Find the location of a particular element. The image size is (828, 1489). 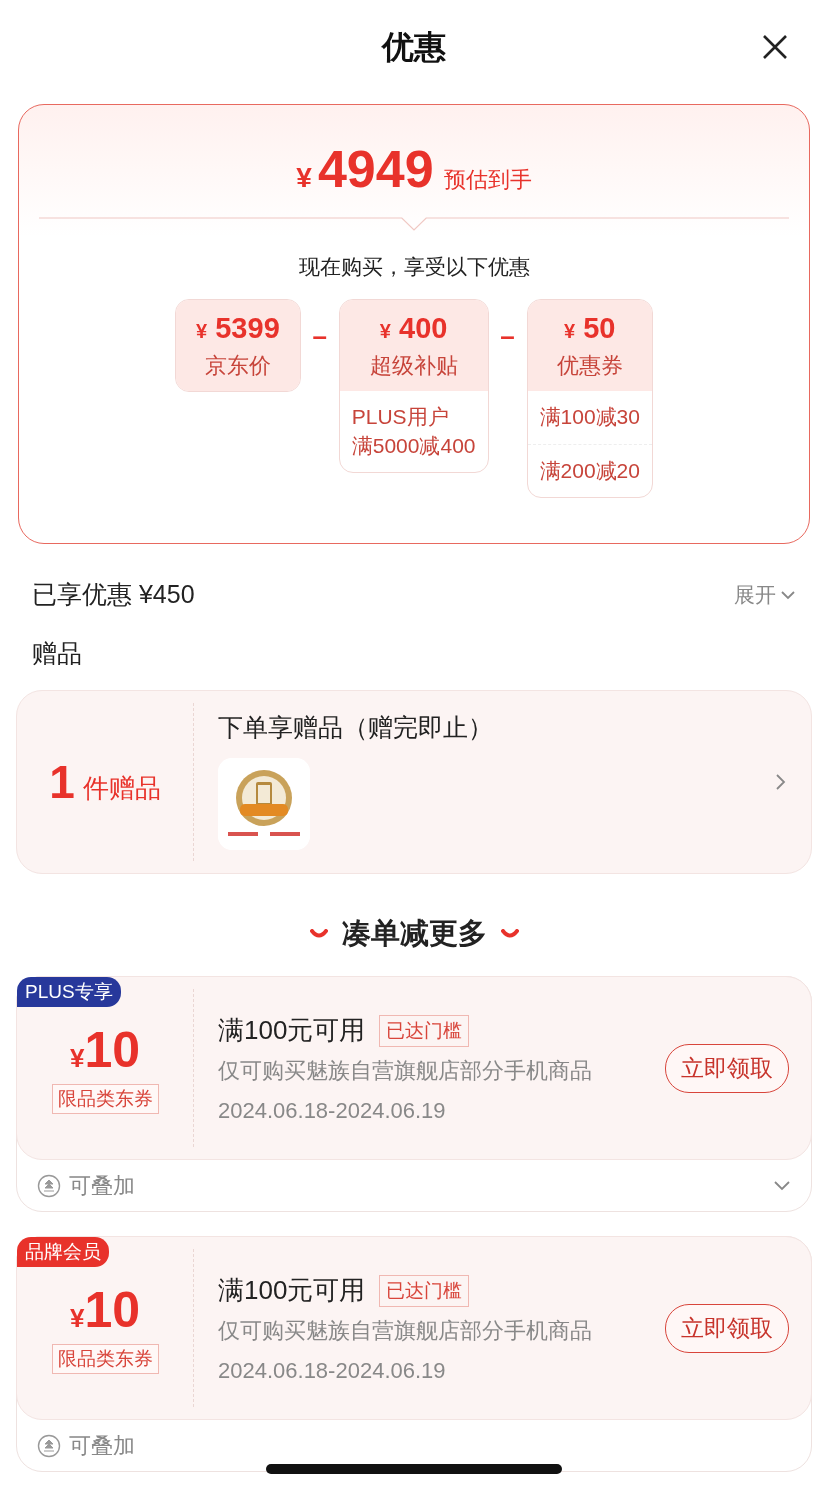

discount-rule: 满100减30 is located at coordinates (589, 417).